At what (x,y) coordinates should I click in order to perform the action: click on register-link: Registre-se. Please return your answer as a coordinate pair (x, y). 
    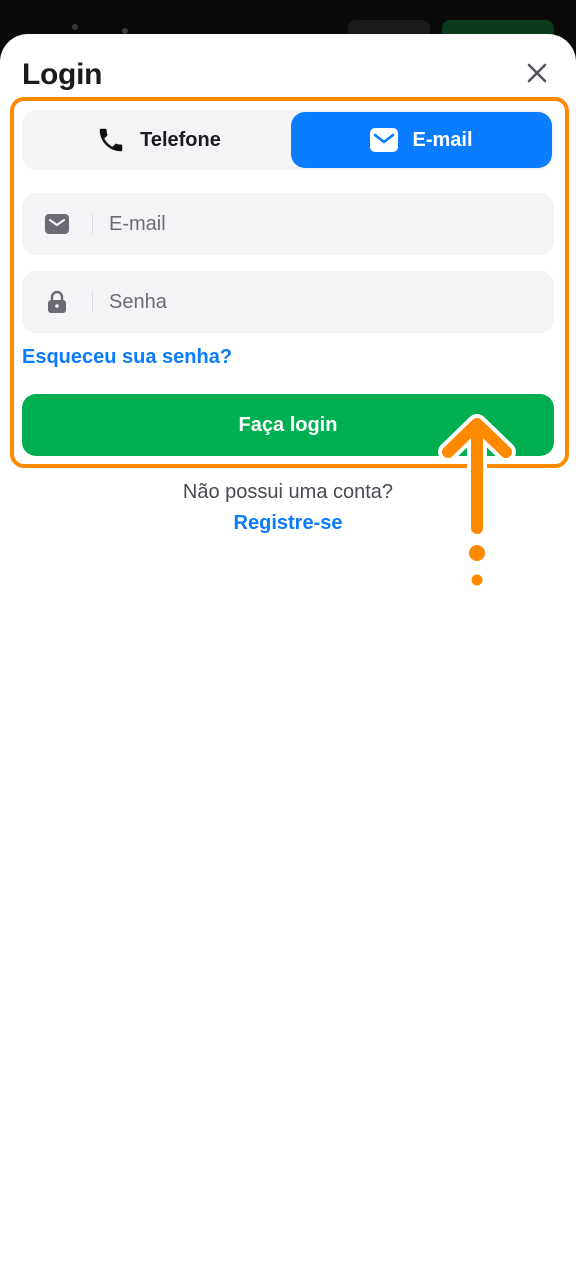
    Looking at the image, I should click on (288, 523).